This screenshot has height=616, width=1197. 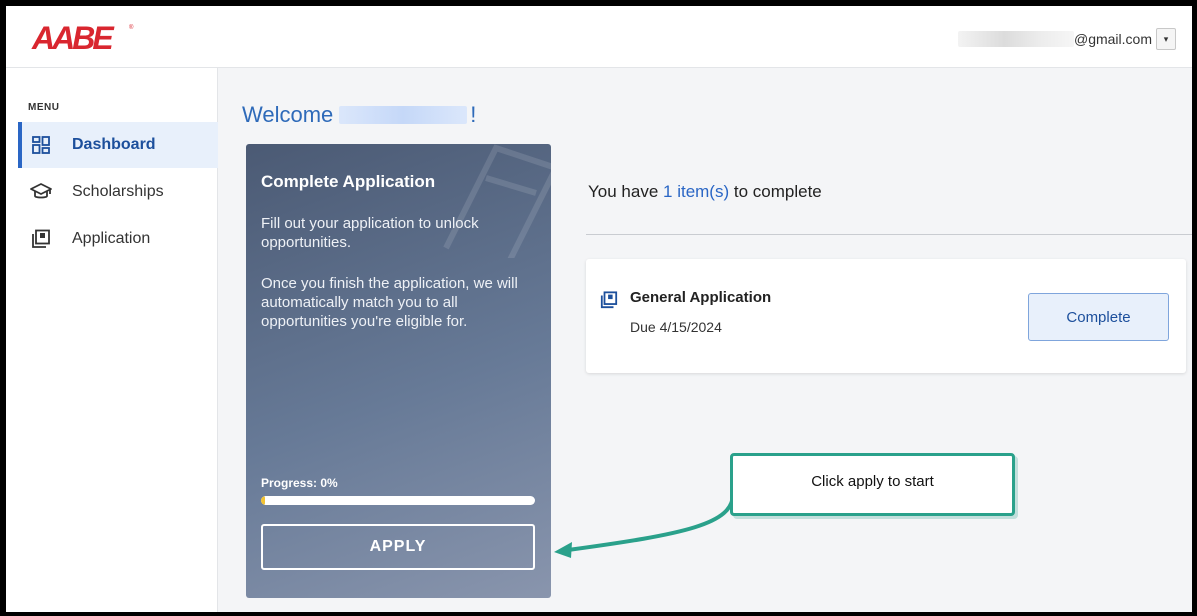 I want to click on annotation-callout: Click apply to start, so click(x=872, y=484).